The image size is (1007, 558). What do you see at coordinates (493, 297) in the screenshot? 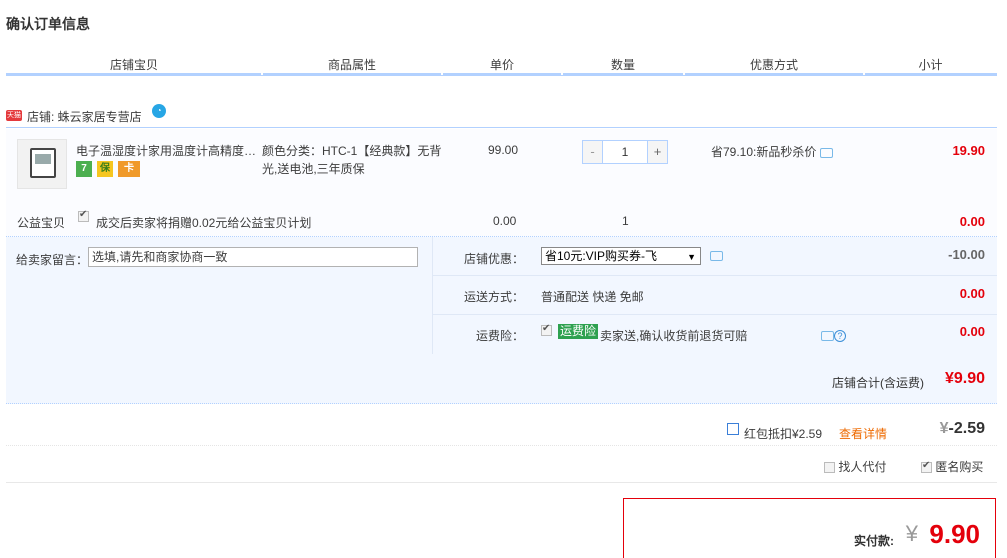
I see `shipping-label: 运送方式：` at bounding box center [493, 297].